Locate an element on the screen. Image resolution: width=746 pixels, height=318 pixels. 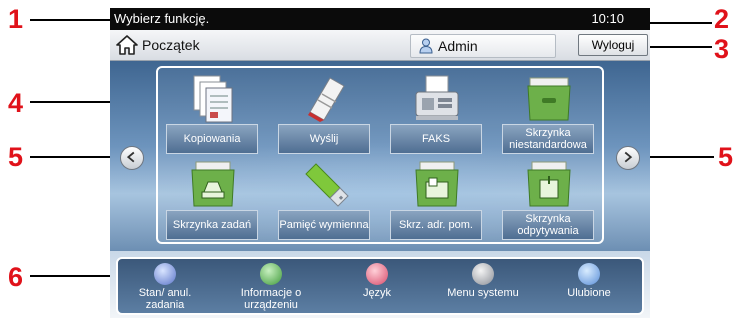
function-label: FAKS is located at coordinates (436, 139).